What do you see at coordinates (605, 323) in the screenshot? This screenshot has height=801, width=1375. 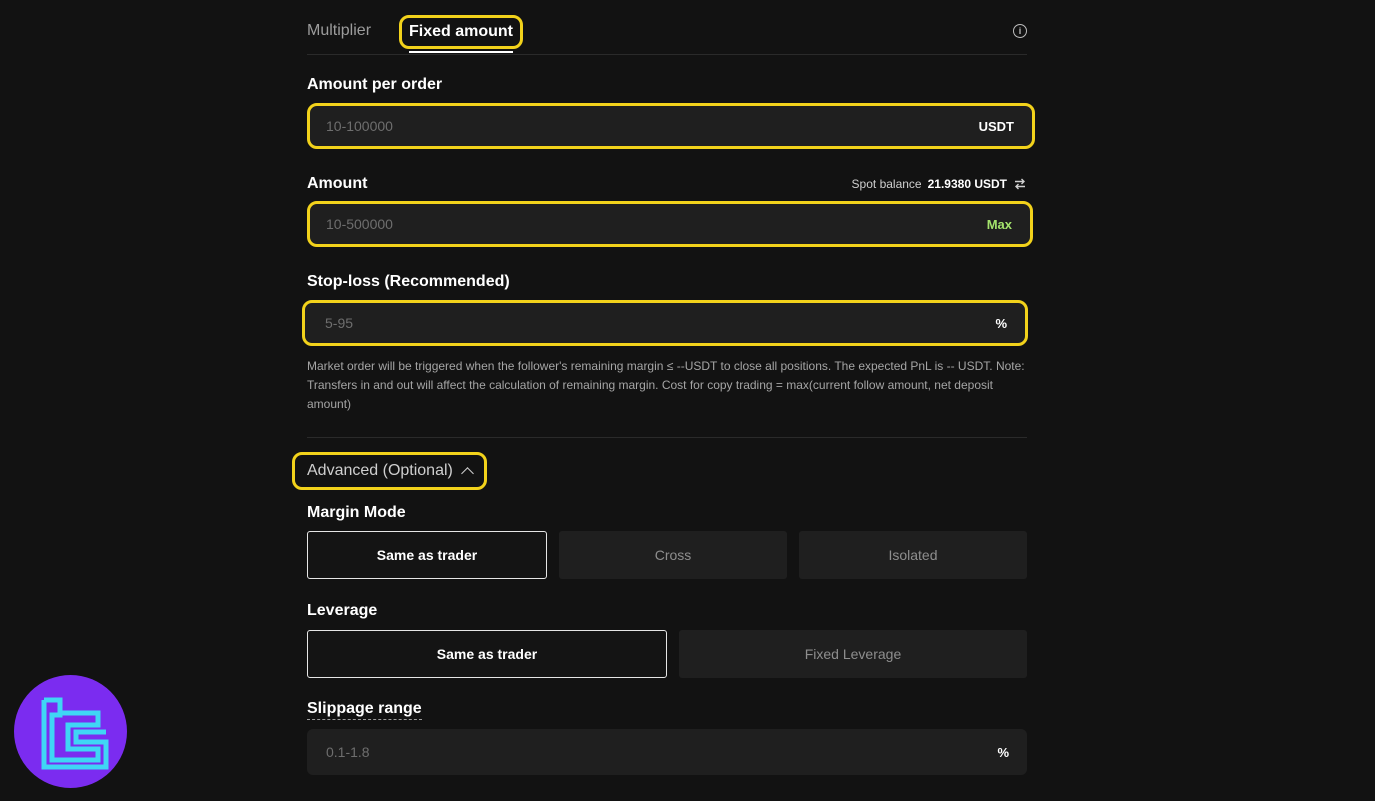 I see `stop-loss-input` at bounding box center [605, 323].